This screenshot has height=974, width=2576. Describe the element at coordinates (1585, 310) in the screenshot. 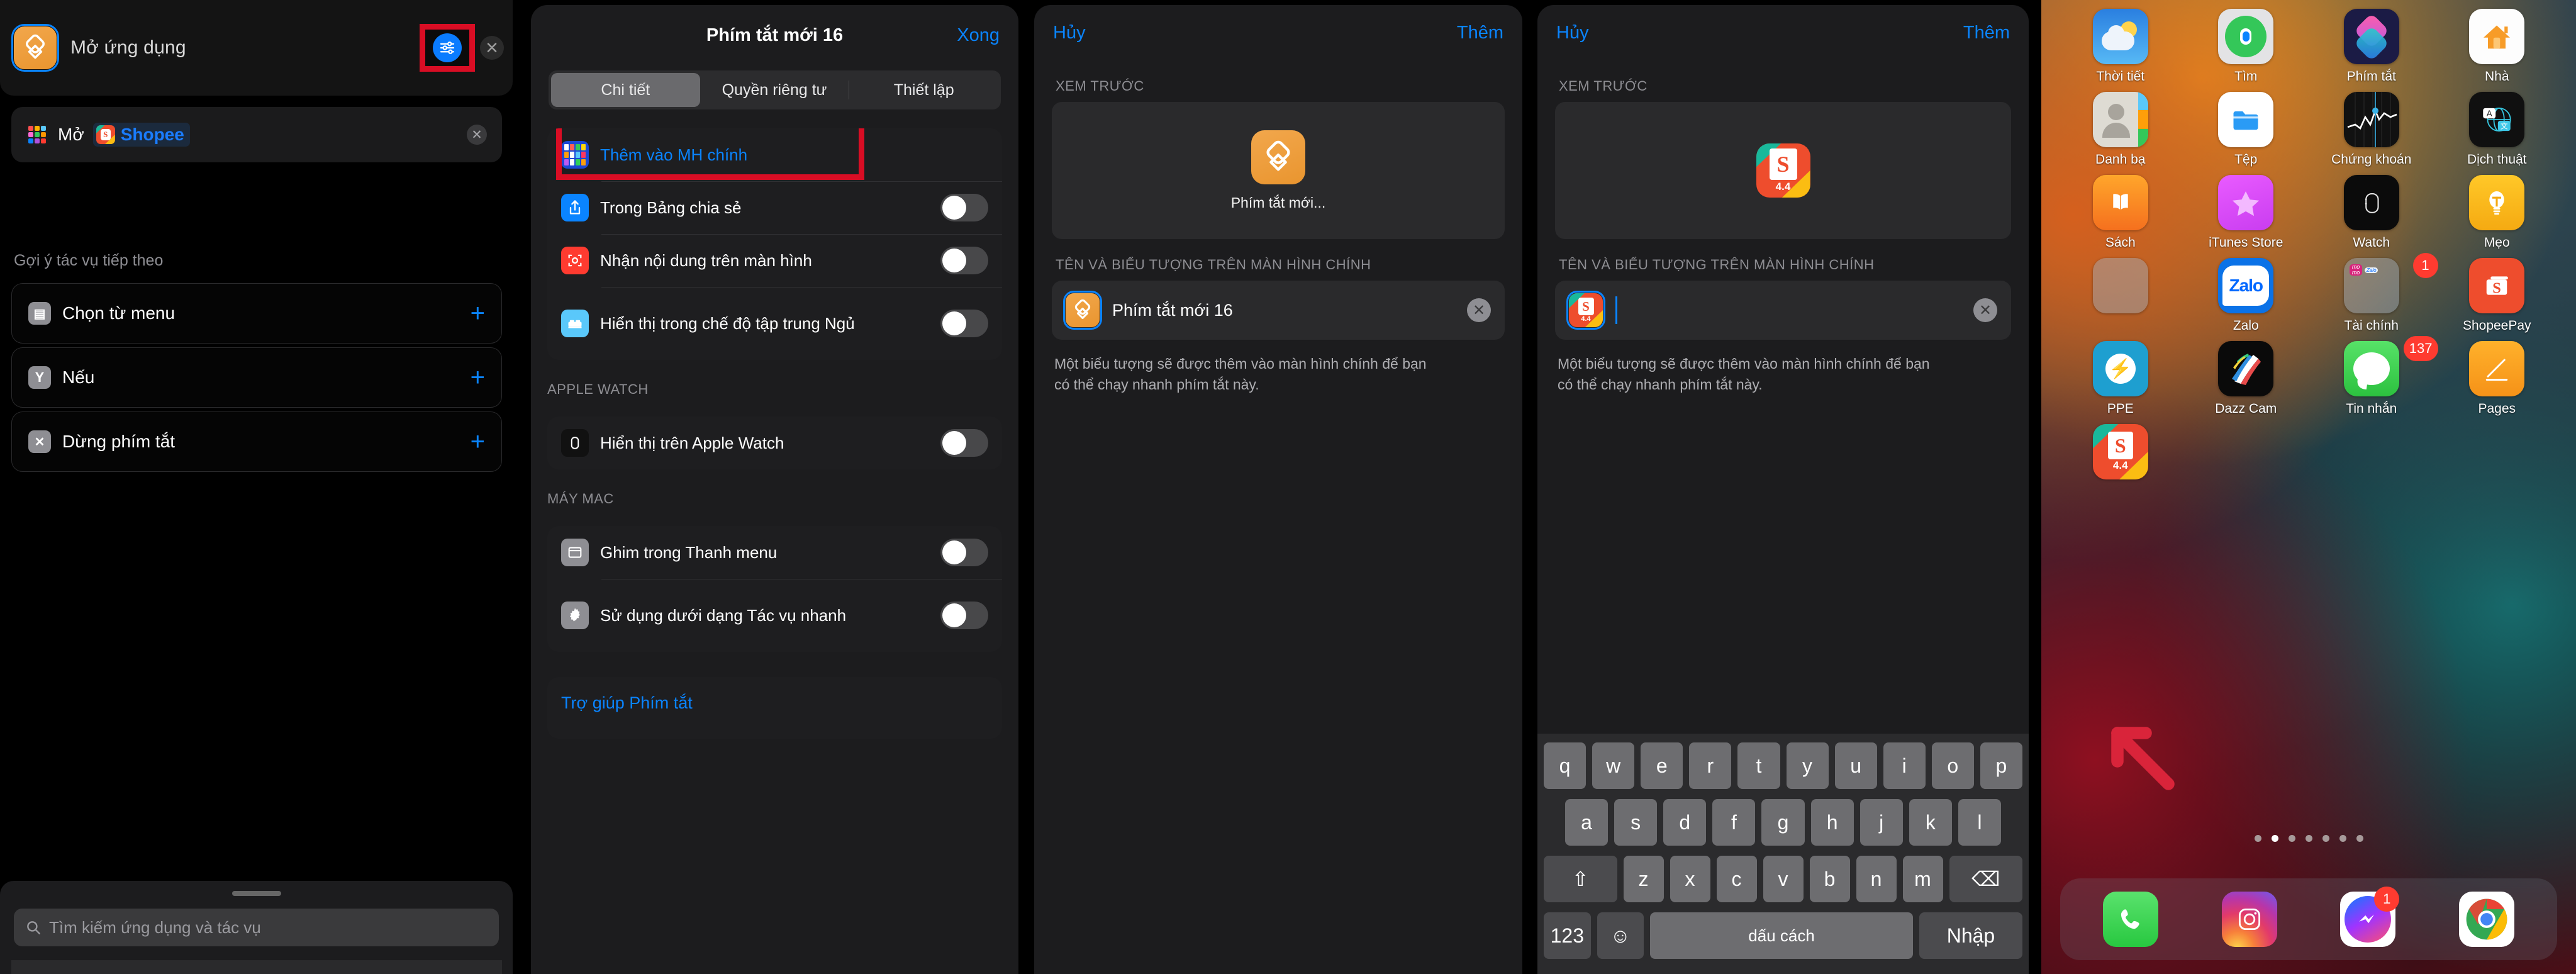

I see `shopee-icon: S 4.4` at that location.